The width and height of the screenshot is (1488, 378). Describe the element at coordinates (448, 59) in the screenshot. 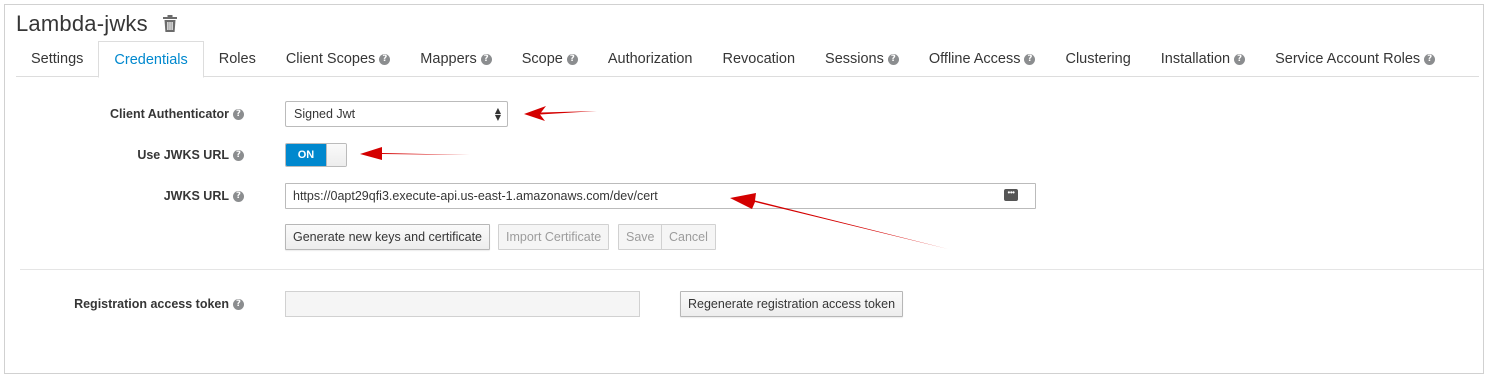

I see `tab-label: Mappers` at that location.